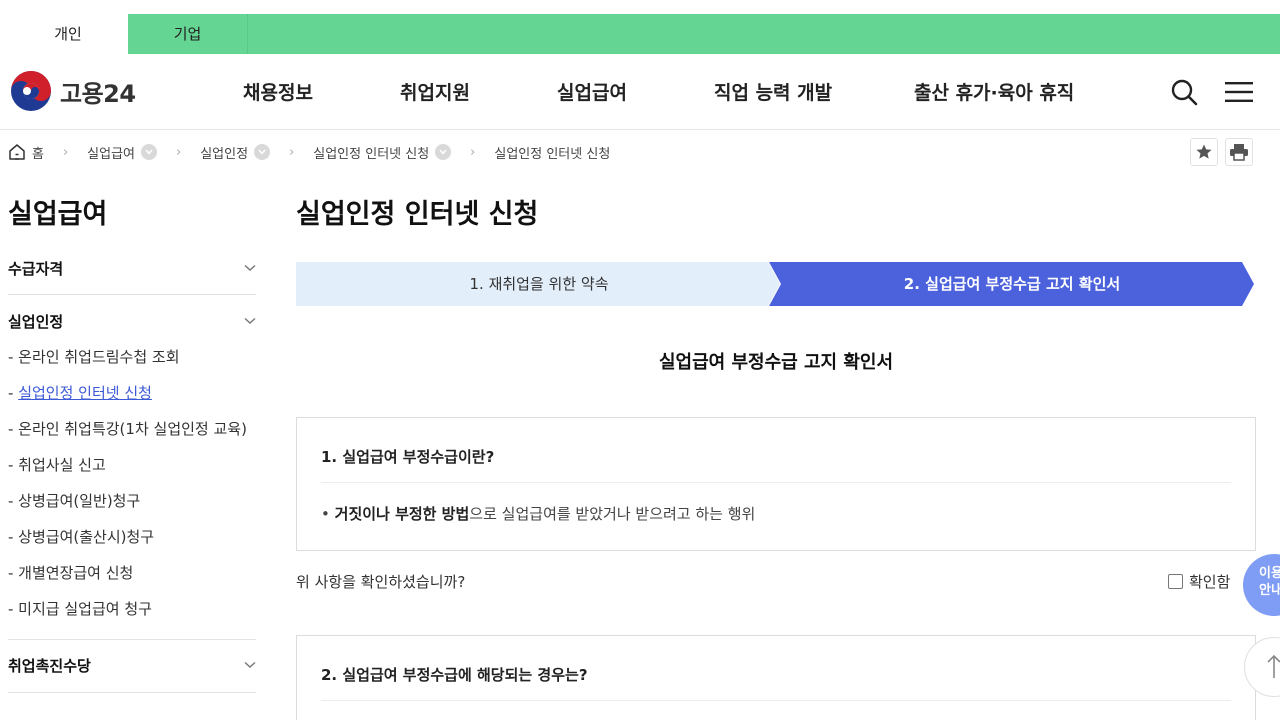 This screenshot has width=1280, height=720. Describe the element at coordinates (592, 91) in the screenshot. I see `nav-unemployment-benefit: 실업급여` at that location.